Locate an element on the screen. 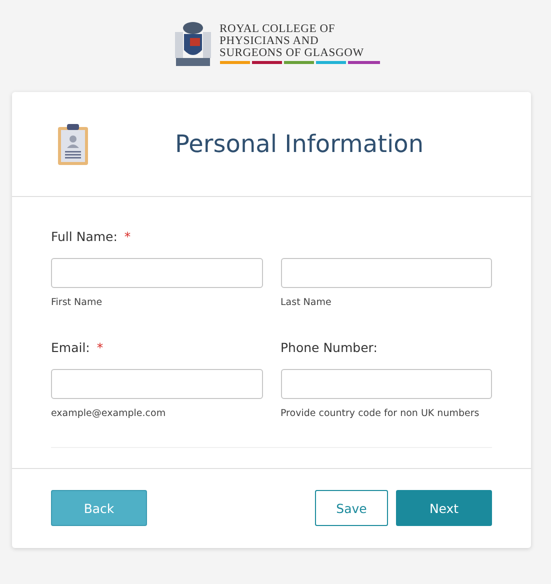 This screenshot has height=584, width=551. field-hint: Provide country code for non UK numbers is located at coordinates (380, 413).